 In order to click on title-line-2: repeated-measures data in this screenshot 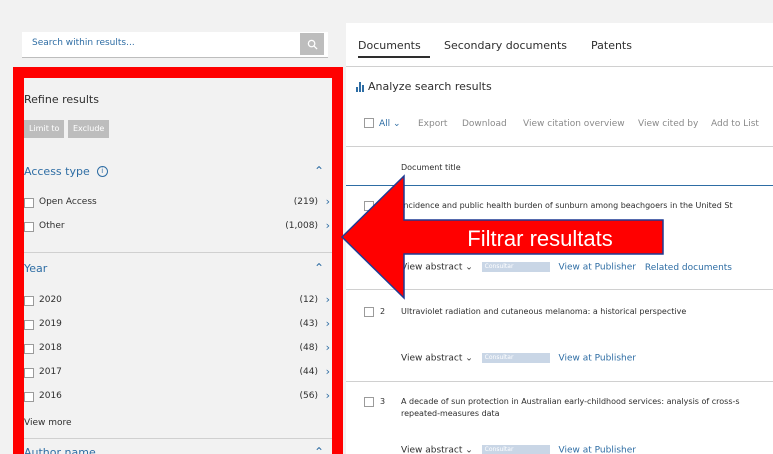, I will do `click(450, 413)`.